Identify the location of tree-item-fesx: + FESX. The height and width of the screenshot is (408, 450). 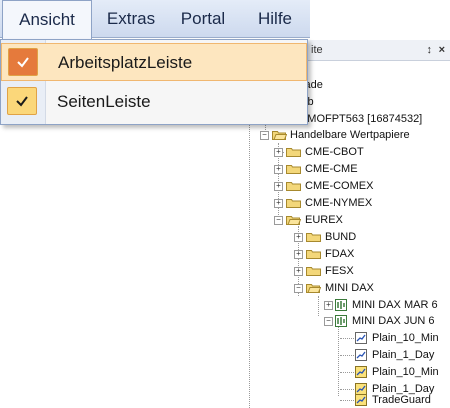
(370, 271).